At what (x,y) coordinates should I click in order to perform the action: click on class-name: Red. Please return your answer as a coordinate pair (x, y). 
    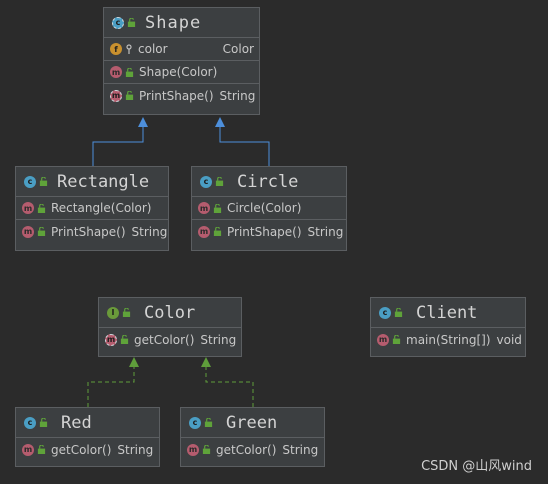
    Looking at the image, I should click on (76, 422).